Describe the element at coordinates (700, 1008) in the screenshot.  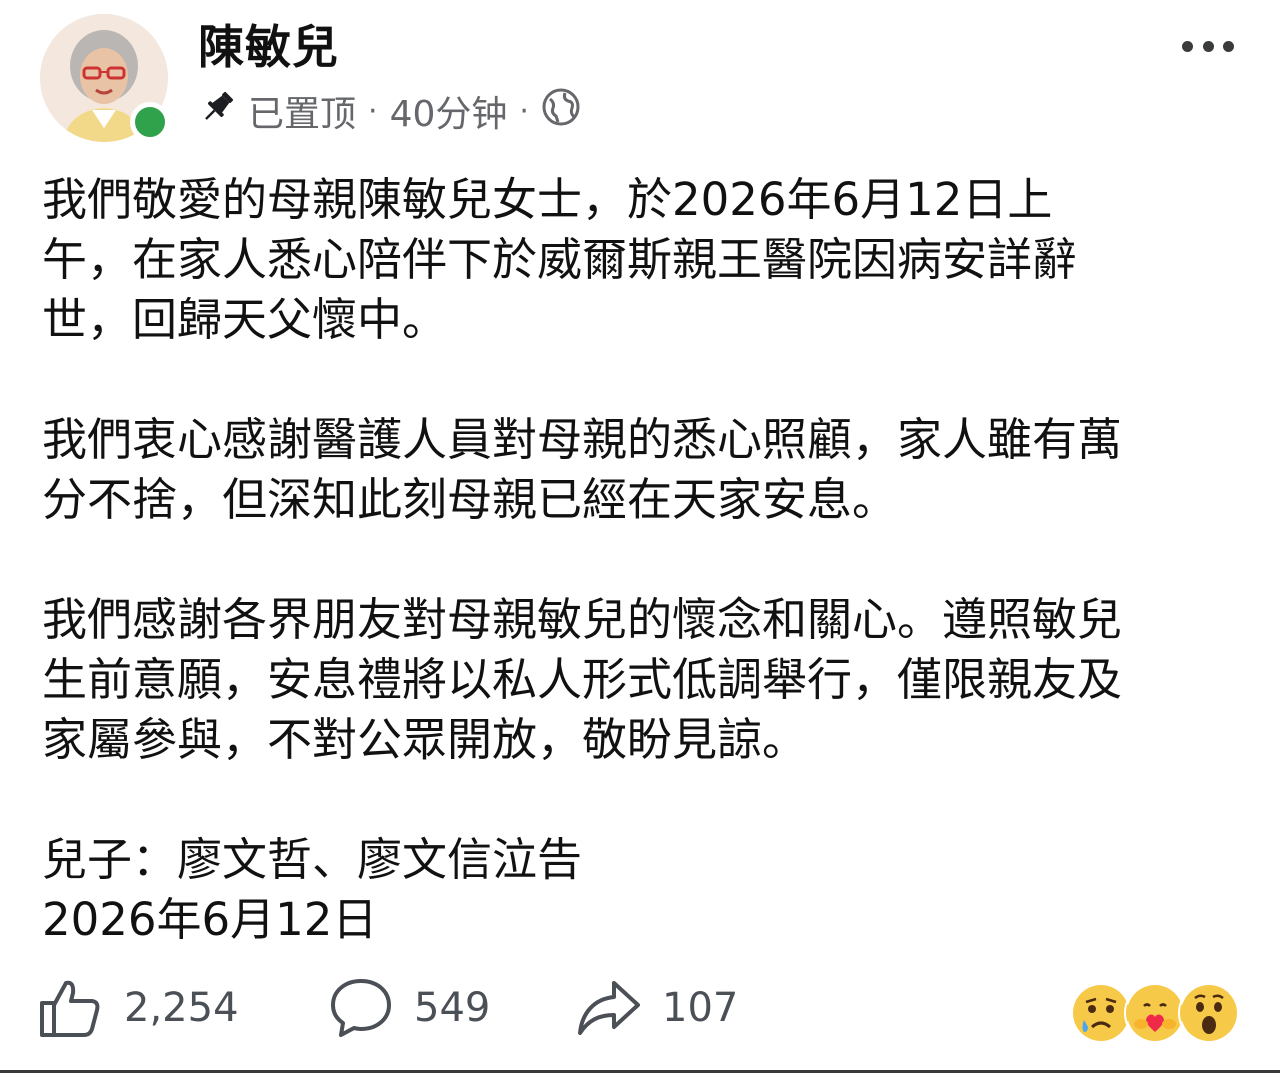
I see `share-count: 107` at that location.